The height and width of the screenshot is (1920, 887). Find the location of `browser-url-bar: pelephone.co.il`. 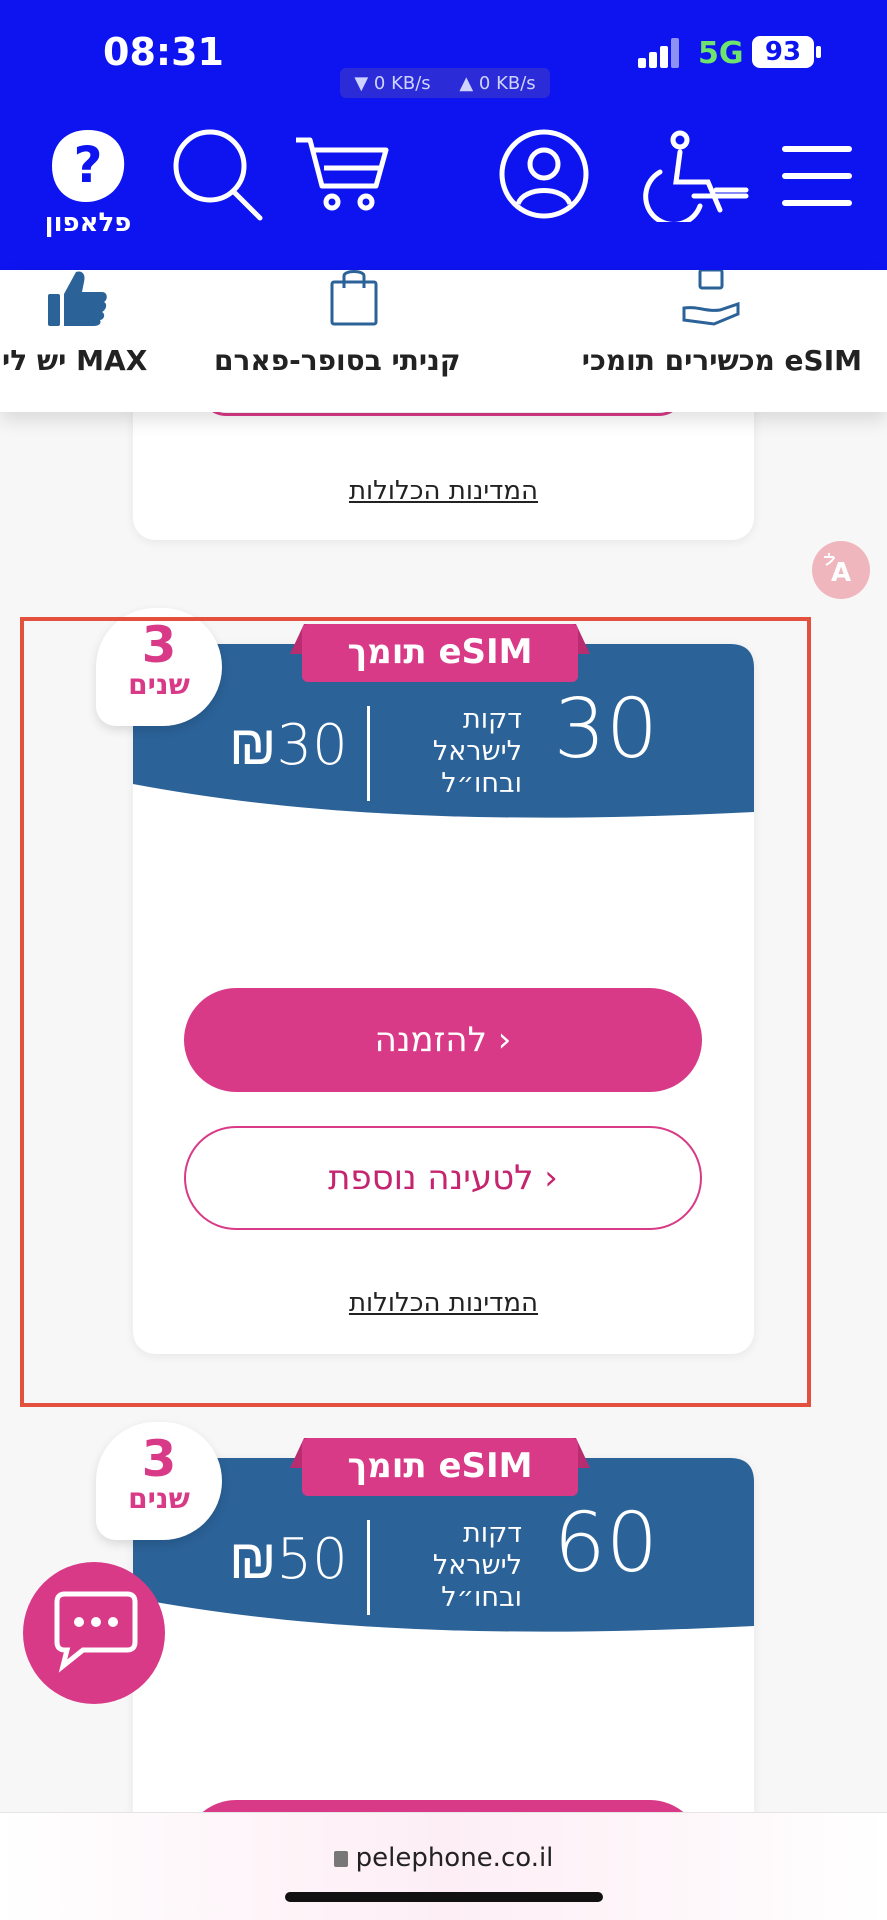

browser-url-bar: pelephone.co.il is located at coordinates (443, 1866).